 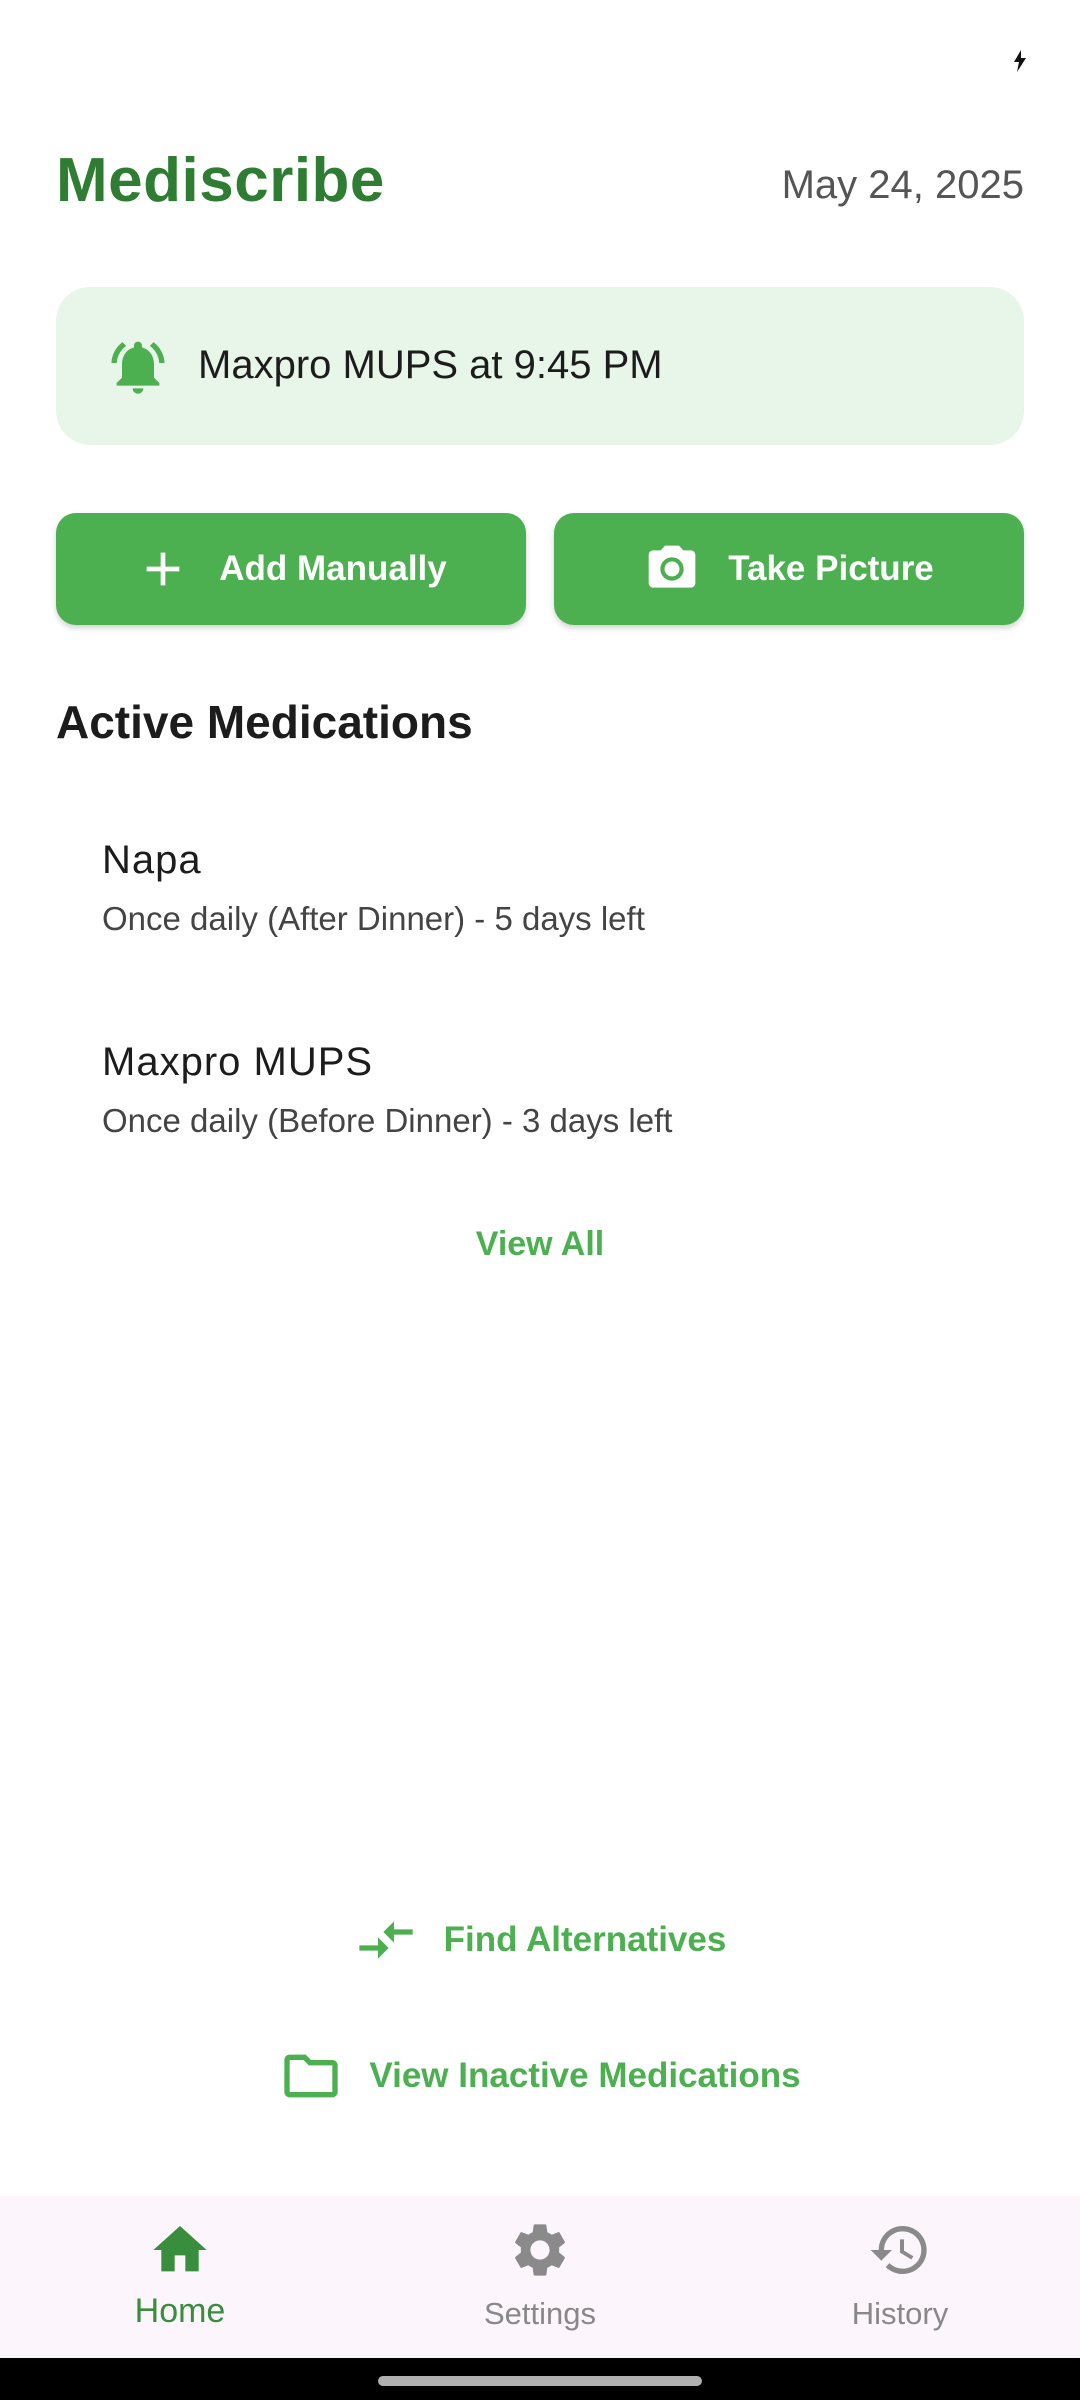 I want to click on view-inactive-medications-button: View Inactive Medications, so click(x=540, y=2076).